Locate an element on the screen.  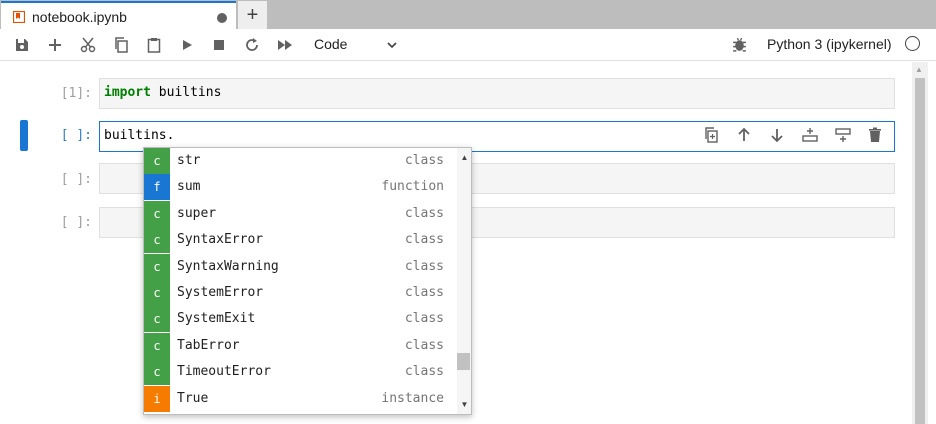
copy-button is located at coordinates (121, 45).